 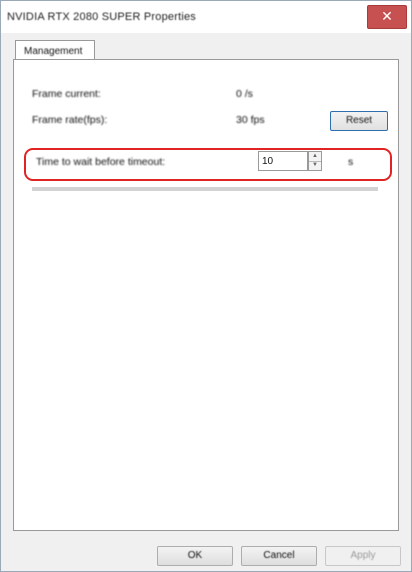 What do you see at coordinates (101, 17) in the screenshot?
I see `window-title: NVIDIA RTX 2080 SUPER Properties` at bounding box center [101, 17].